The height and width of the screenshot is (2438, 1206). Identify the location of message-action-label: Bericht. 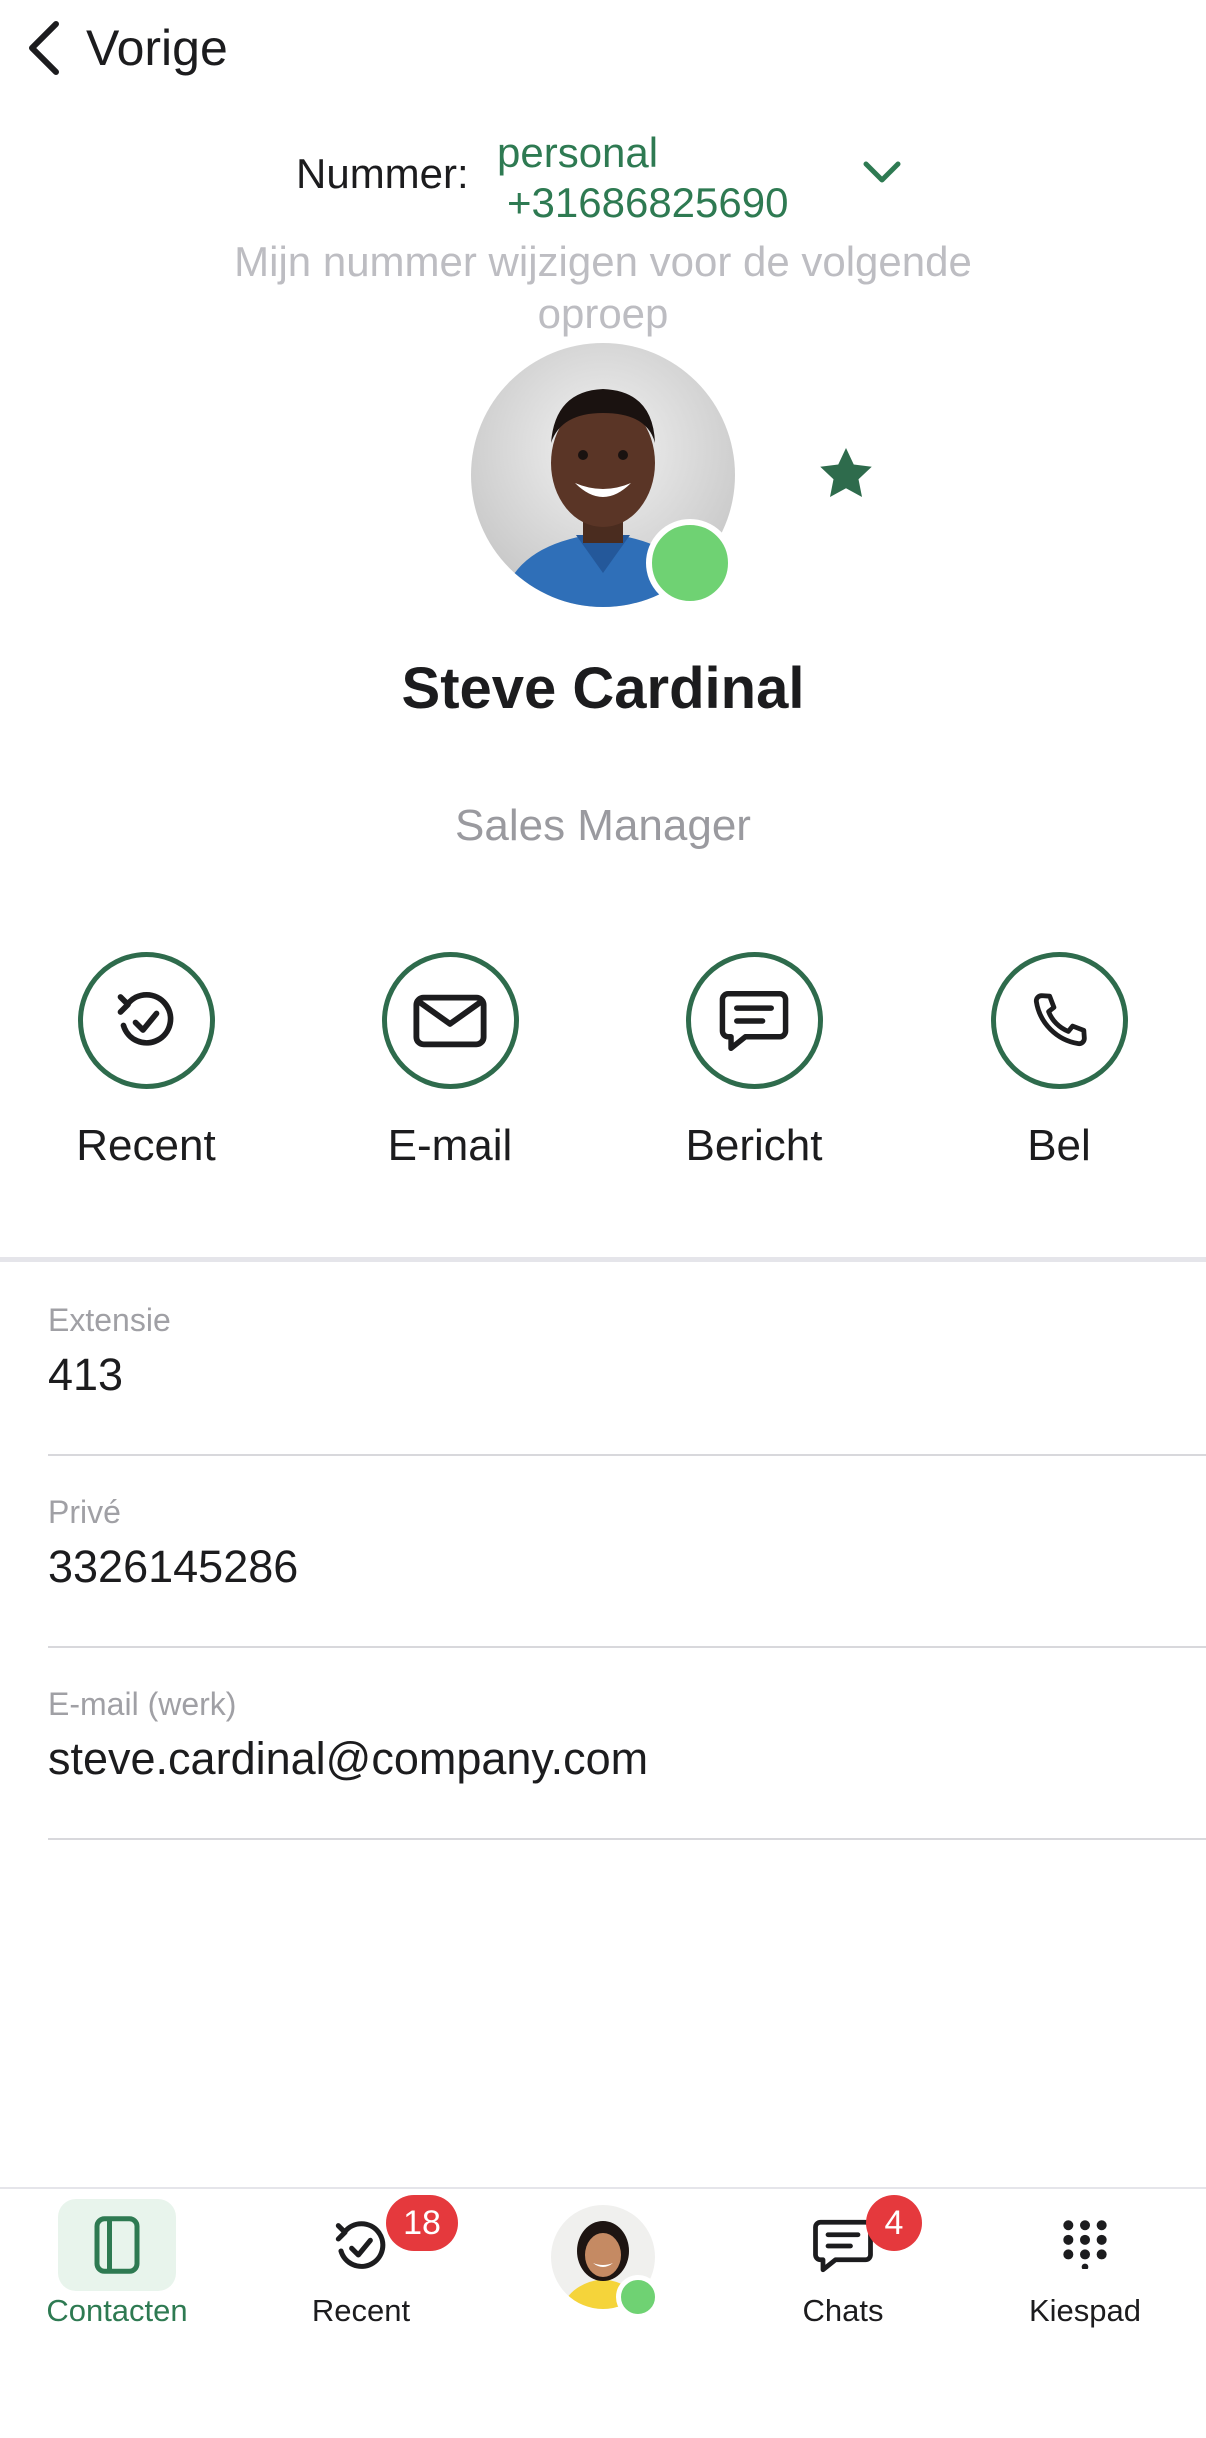
(754, 1145).